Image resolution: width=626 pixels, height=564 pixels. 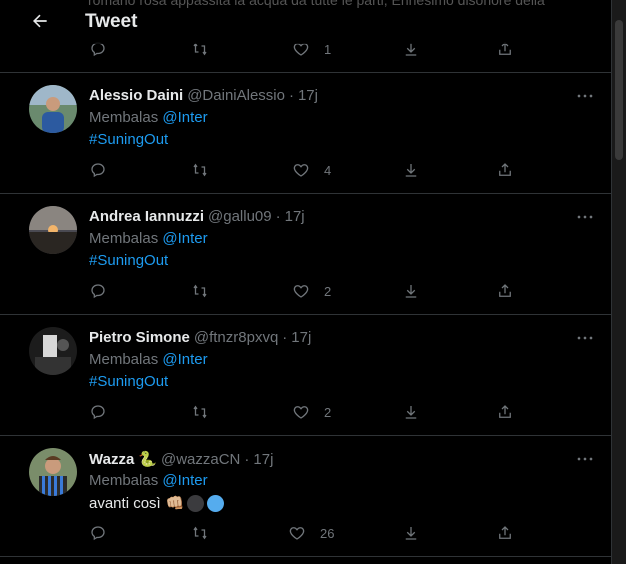 I want to click on like-count: 26, so click(x=327, y=533).